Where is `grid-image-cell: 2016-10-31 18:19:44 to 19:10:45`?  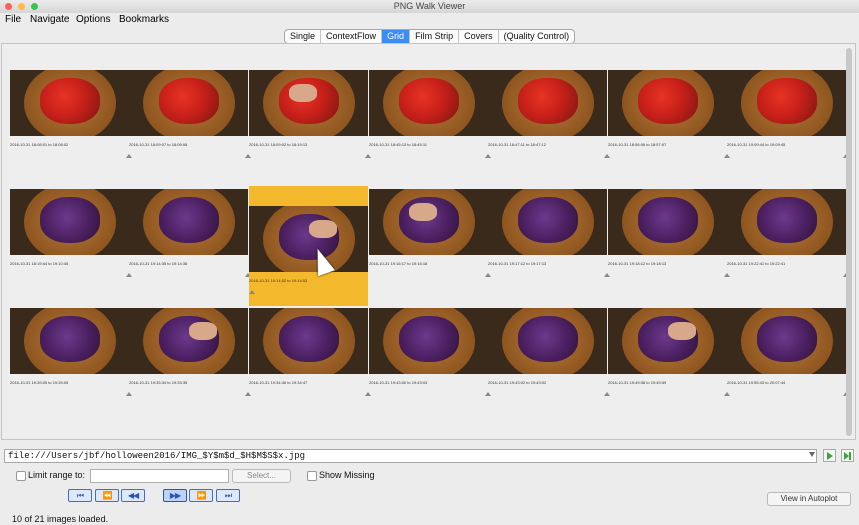 grid-image-cell: 2016-10-31 18:19:44 to 19:10:45 is located at coordinates (71, 249).